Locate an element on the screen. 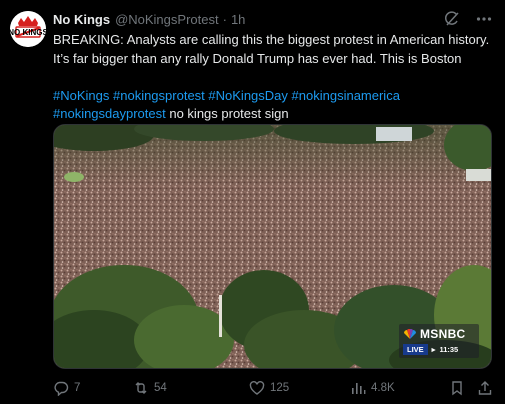 The image size is (505, 404). like-icon is located at coordinates (257, 388).